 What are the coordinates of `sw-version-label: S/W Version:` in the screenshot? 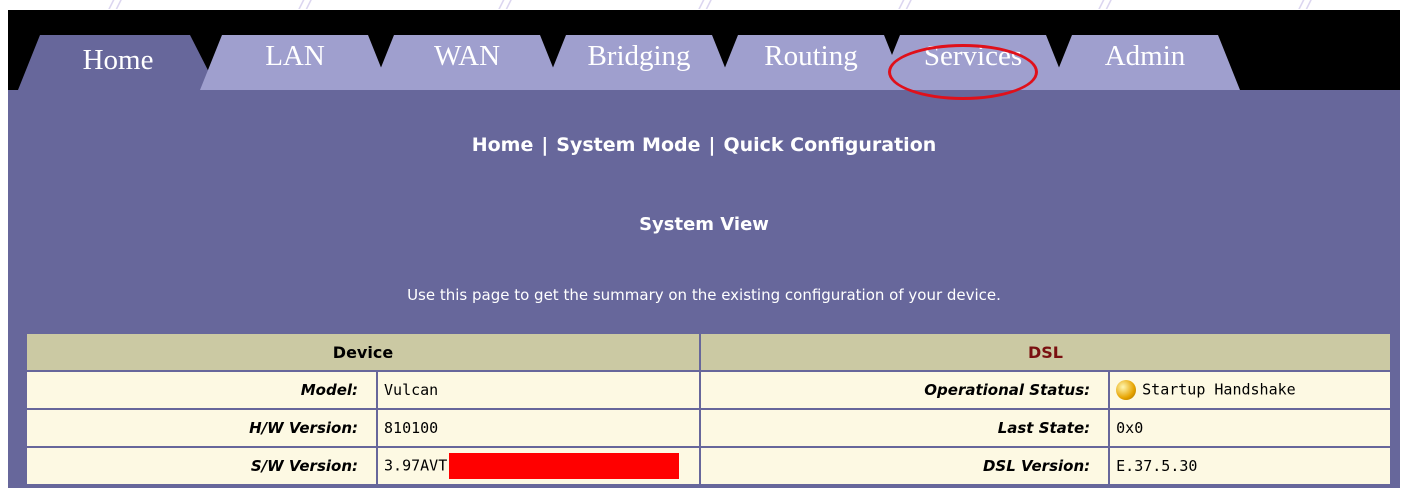 It's located at (202, 466).